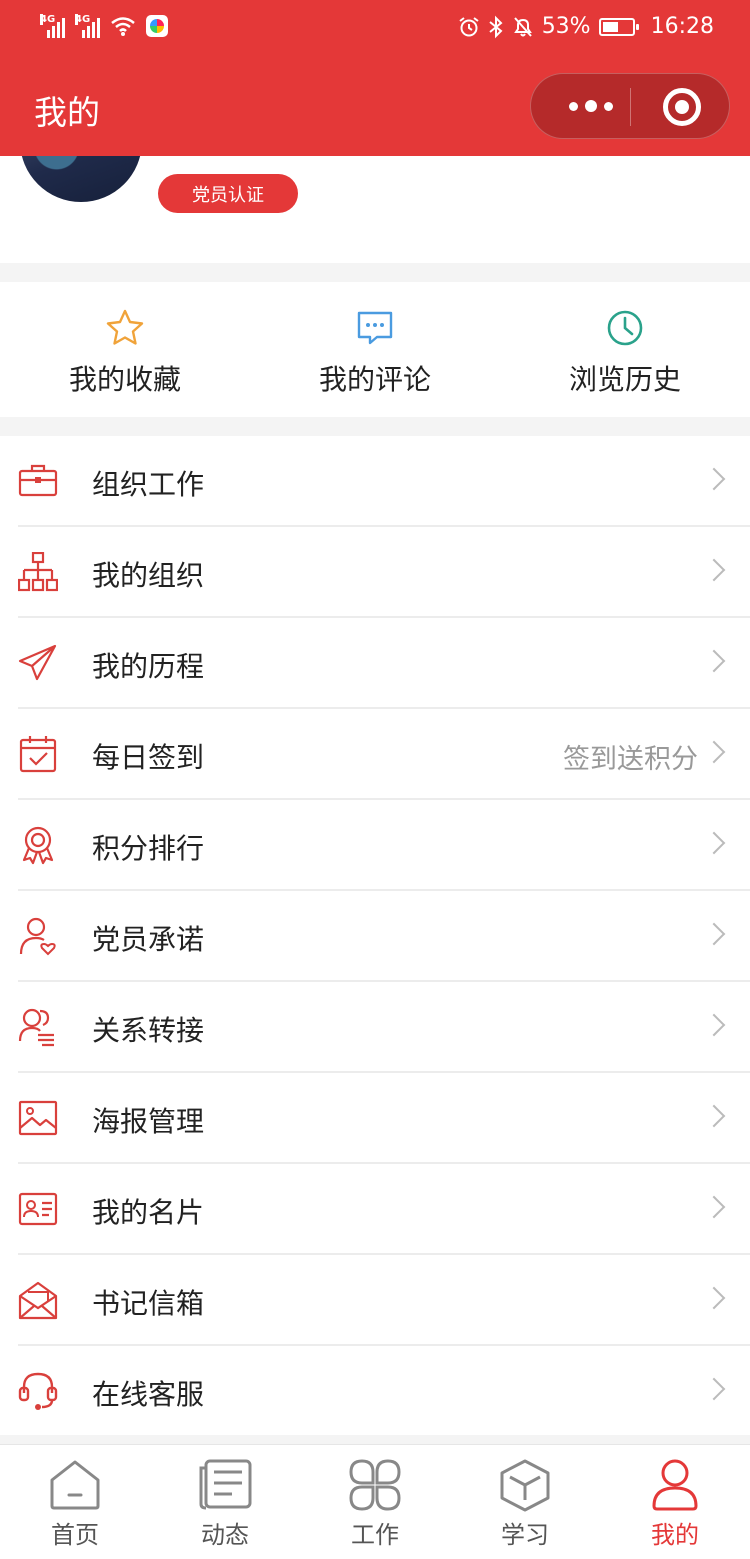  I want to click on status-time: 16:28, so click(682, 26).